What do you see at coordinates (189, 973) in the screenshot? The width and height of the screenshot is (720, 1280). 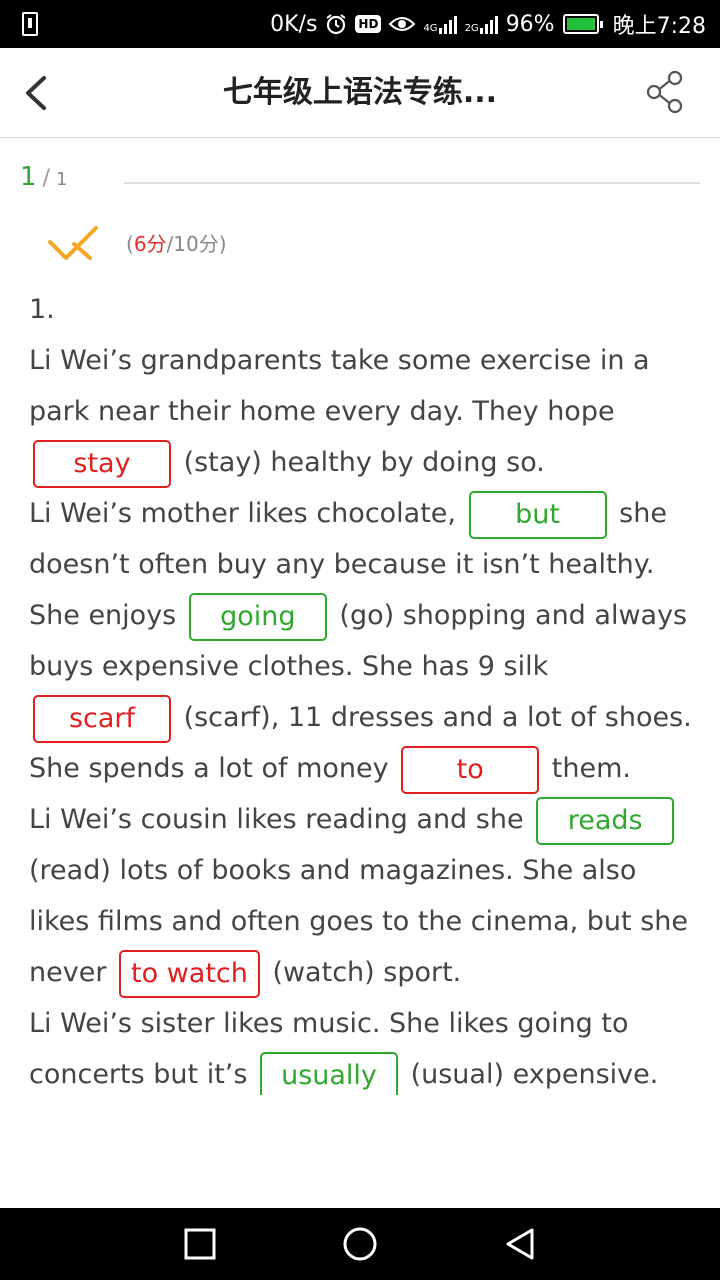 I see `answer-blank-wrong: to watch` at bounding box center [189, 973].